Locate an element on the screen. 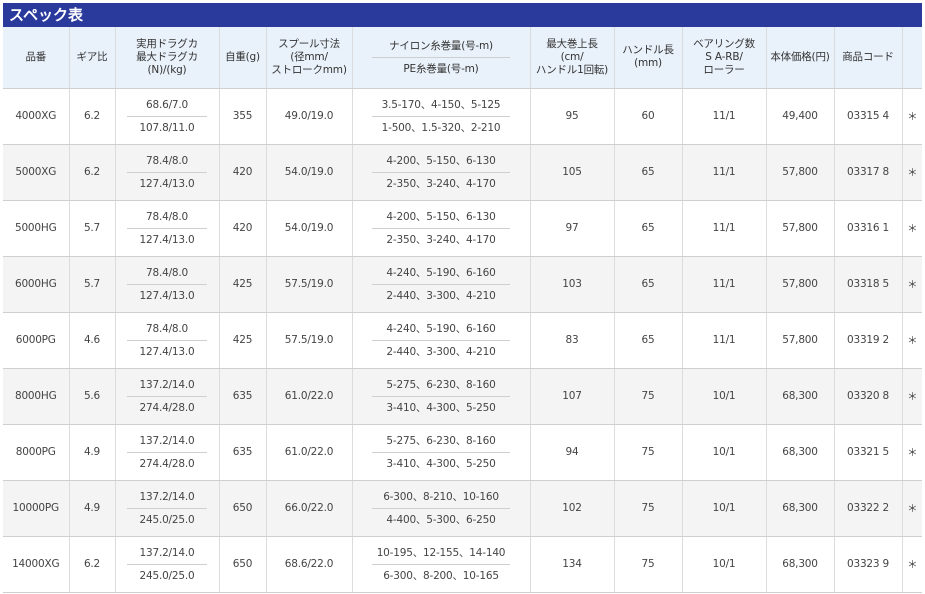  cell-gear-ratio: 5.6 is located at coordinates (92, 396).